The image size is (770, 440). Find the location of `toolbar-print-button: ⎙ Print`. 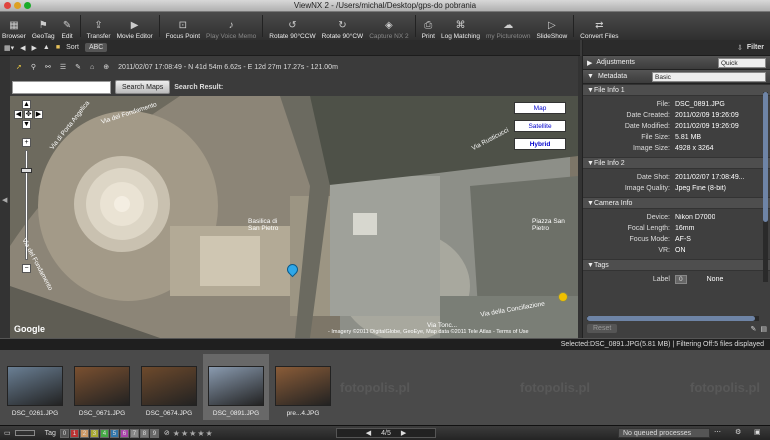

toolbar-print-button: ⎙ Print is located at coordinates (428, 30).